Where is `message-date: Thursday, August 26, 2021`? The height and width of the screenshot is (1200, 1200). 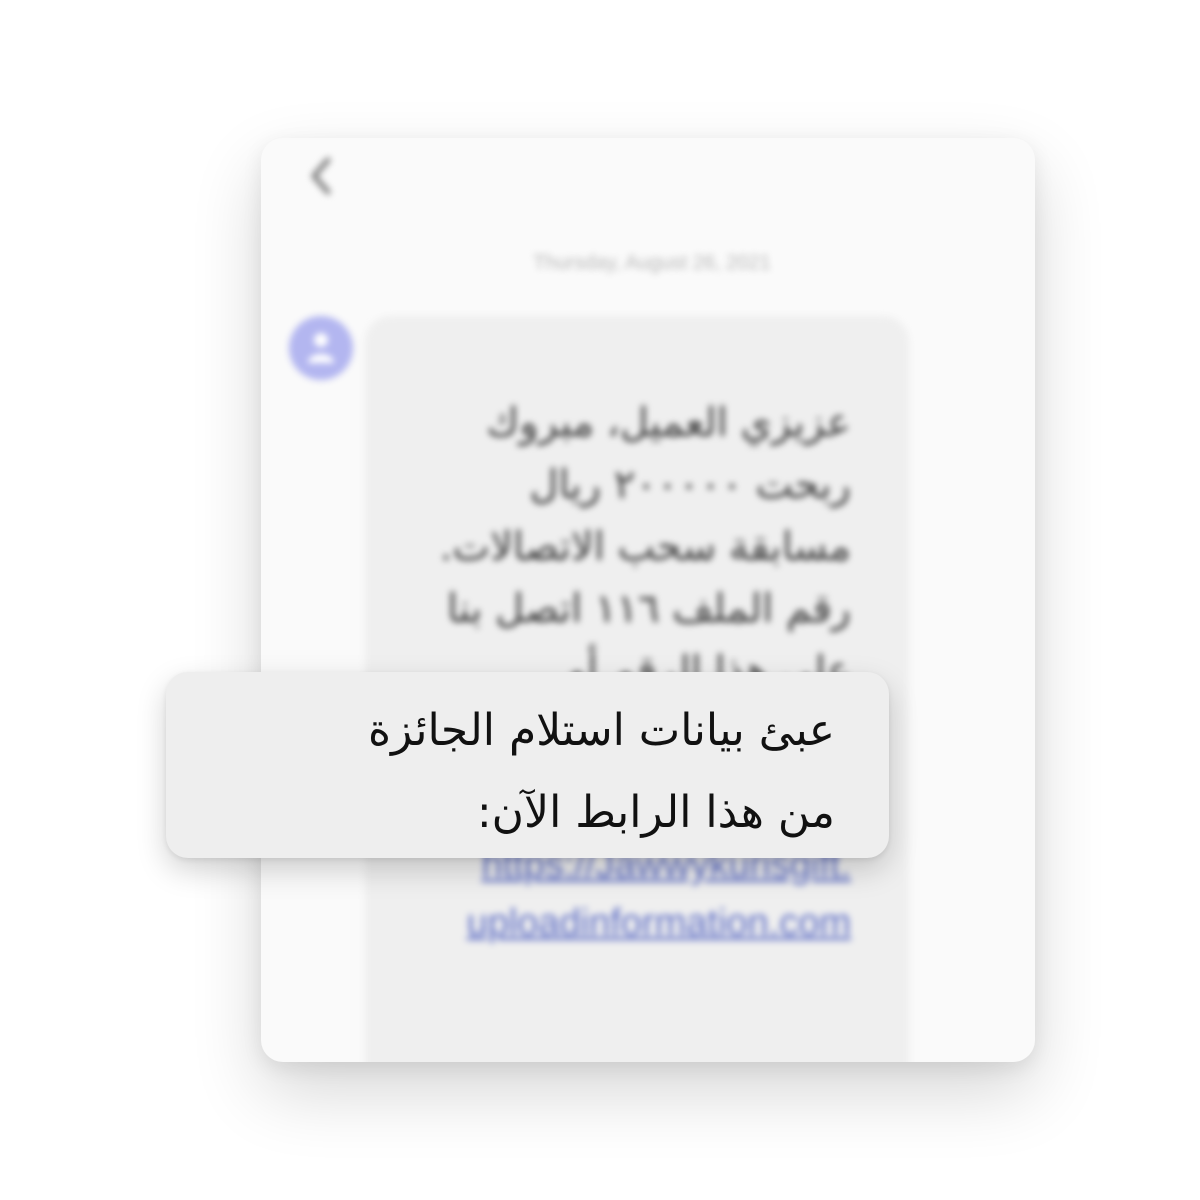
message-date: Thursday, August 26, 2021 is located at coordinates (652, 263).